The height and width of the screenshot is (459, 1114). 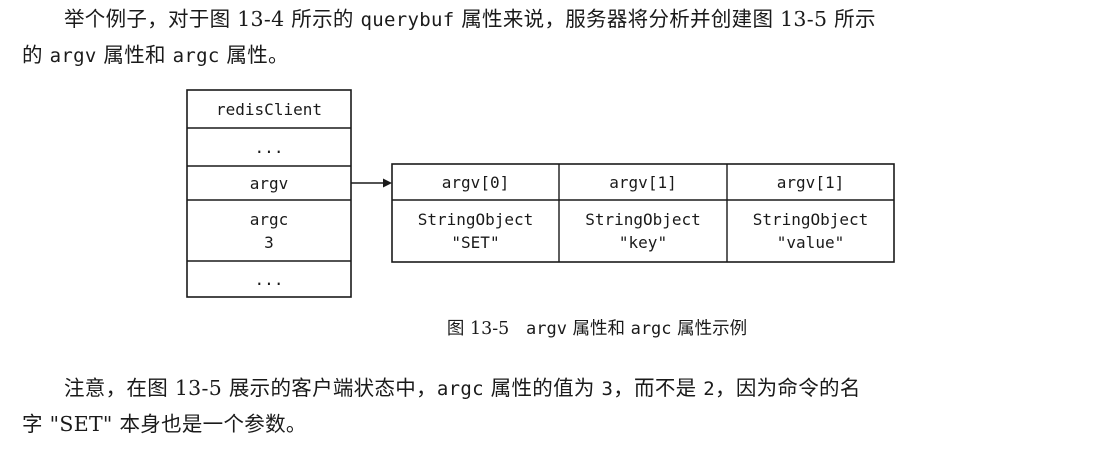 I want to click on argv-object-cell: StringObject "key", so click(x=643, y=231).